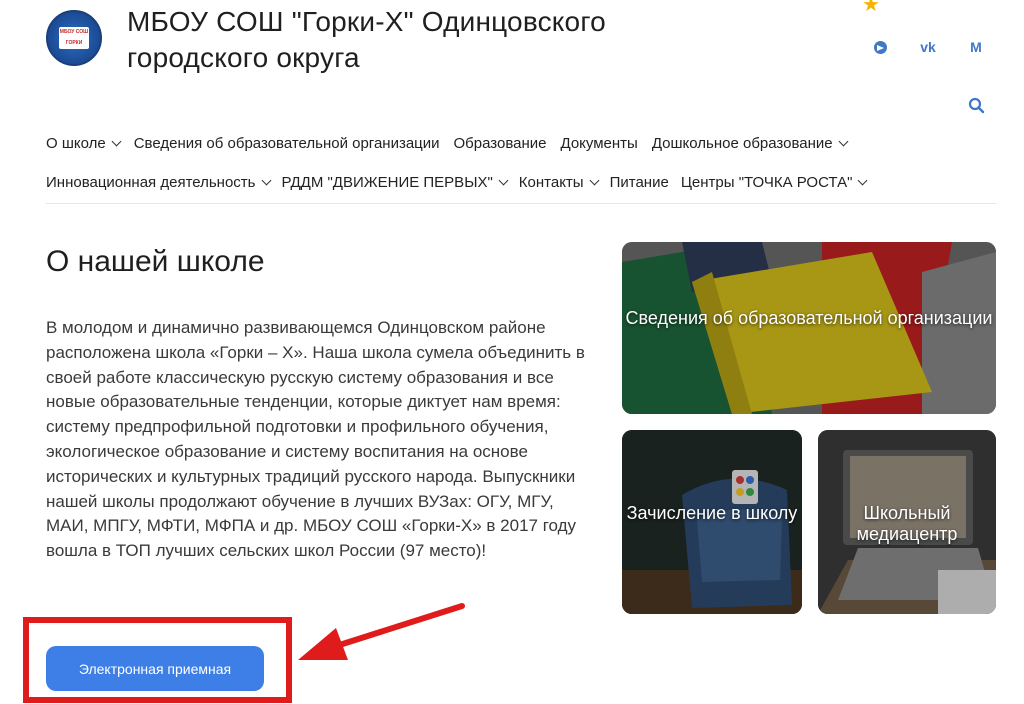  What do you see at coordinates (76, 143) in the screenshot?
I see `nav-item-label: О школе` at bounding box center [76, 143].